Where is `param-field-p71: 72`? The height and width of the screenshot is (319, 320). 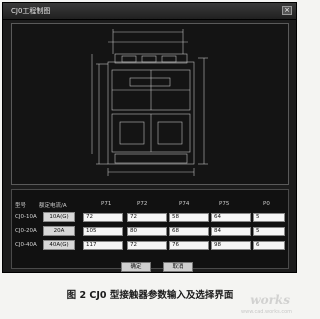 param-field-p71: 72 is located at coordinates (103, 217).